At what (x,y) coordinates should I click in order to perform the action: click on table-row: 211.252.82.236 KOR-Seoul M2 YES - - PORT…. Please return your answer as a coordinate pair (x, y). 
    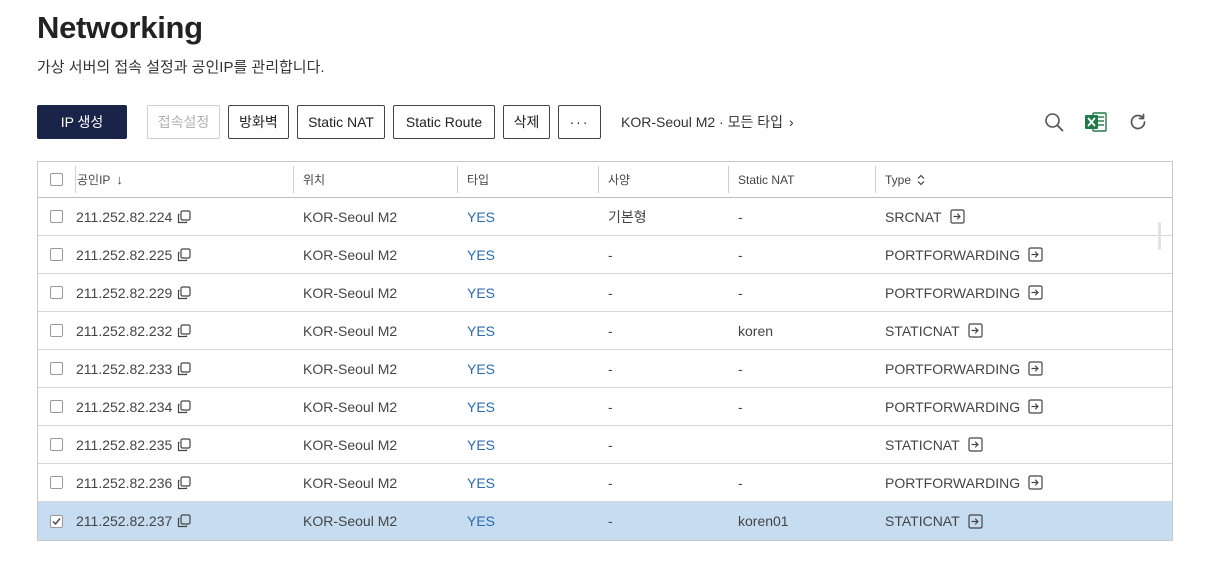
    Looking at the image, I should click on (605, 483).